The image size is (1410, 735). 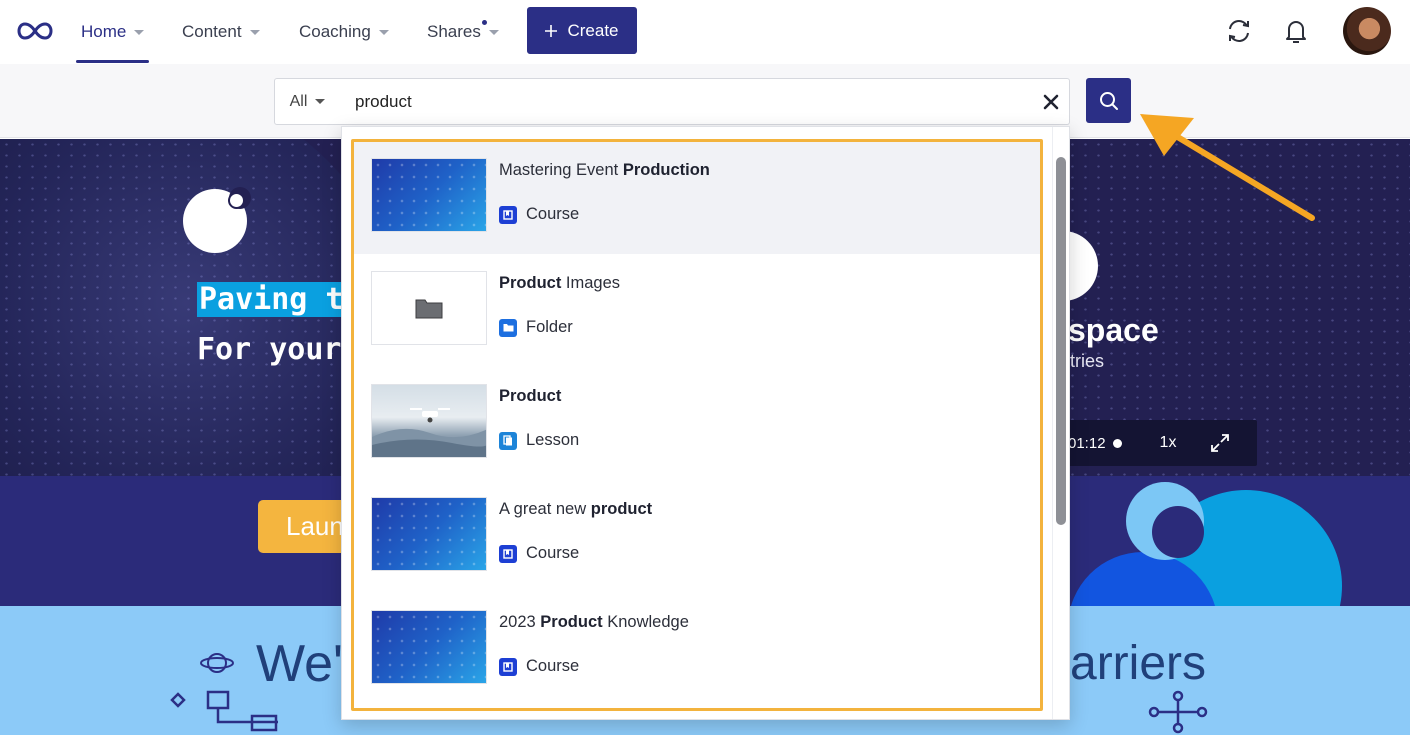 I want to click on nav-home-label: Home, so click(x=104, y=31).